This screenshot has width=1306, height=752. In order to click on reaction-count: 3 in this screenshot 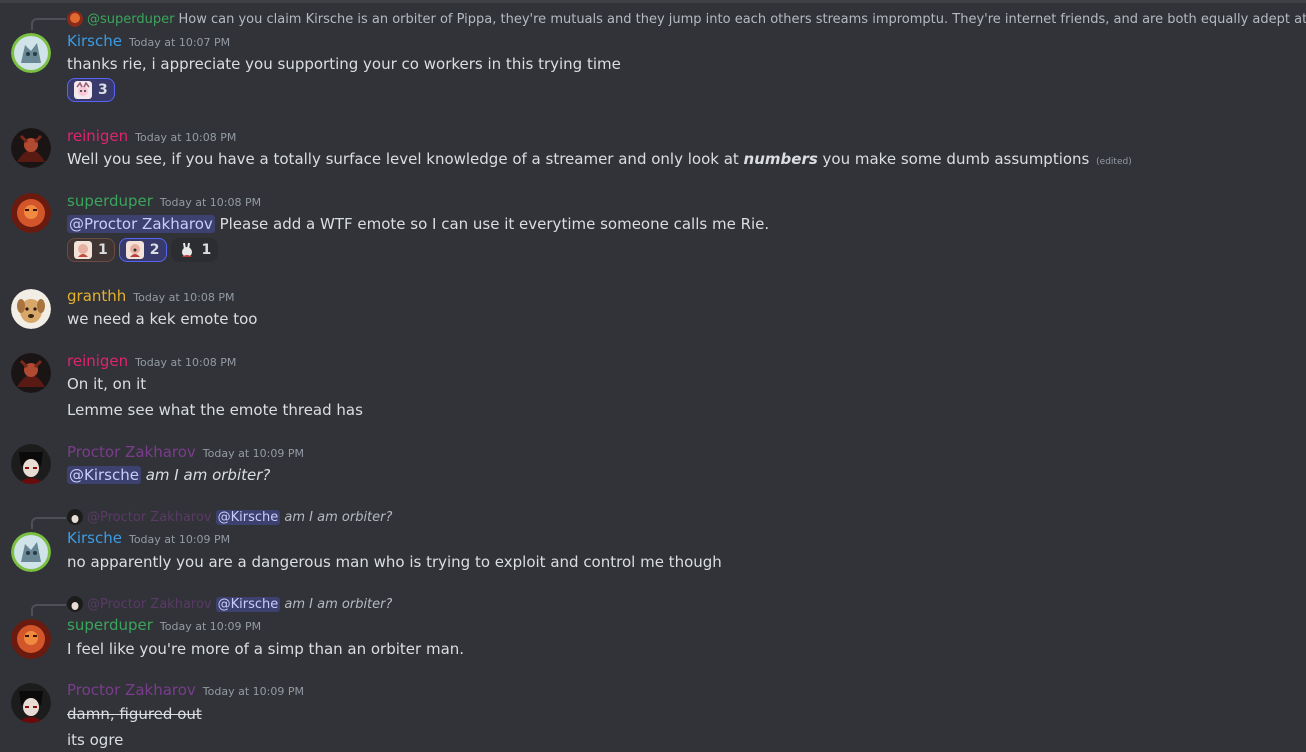, I will do `click(103, 90)`.